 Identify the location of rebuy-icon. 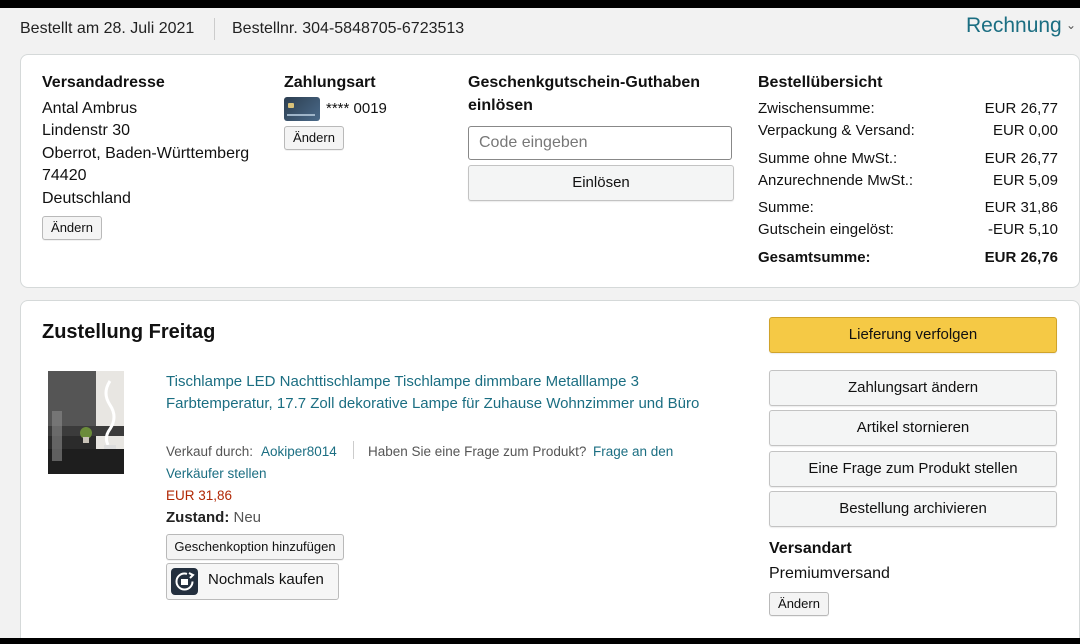
(184, 581).